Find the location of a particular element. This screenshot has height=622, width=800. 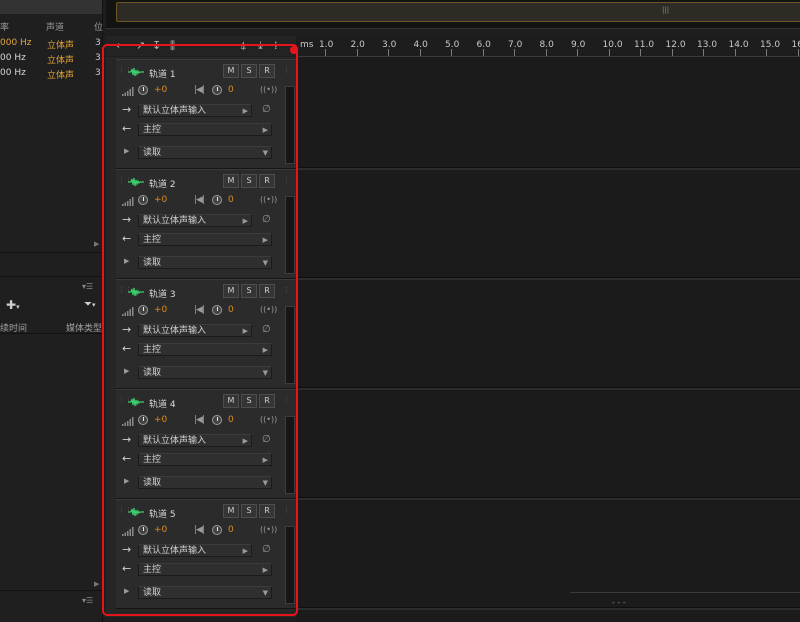

overview-scroll-handle is located at coordinates (458, 12).